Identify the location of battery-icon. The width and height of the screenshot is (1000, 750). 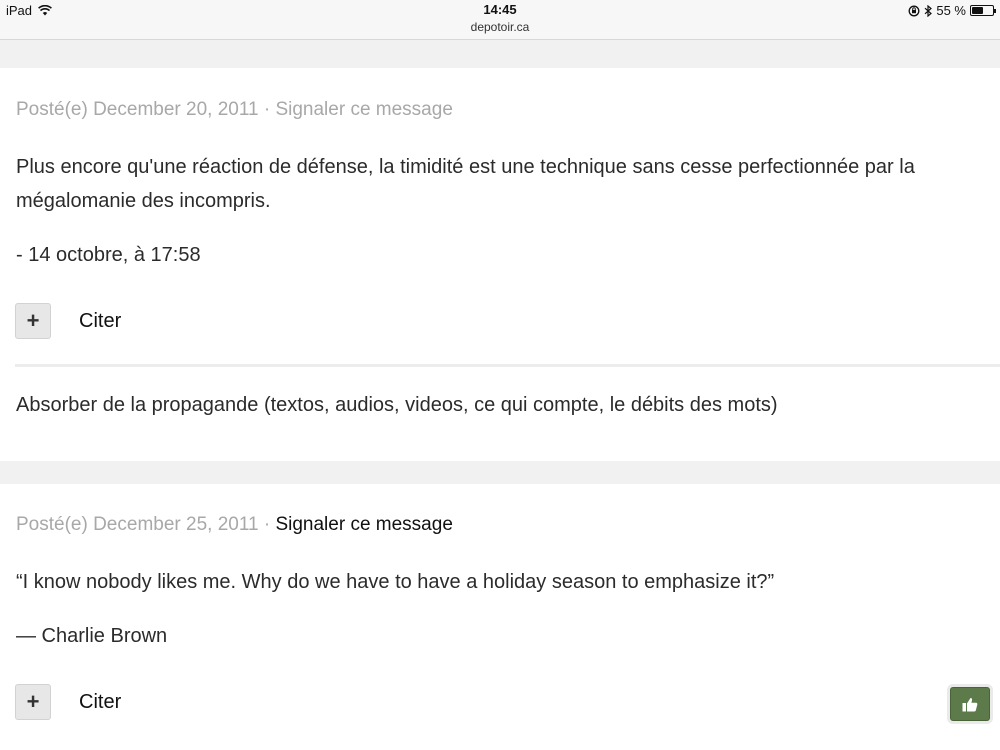
(983, 10).